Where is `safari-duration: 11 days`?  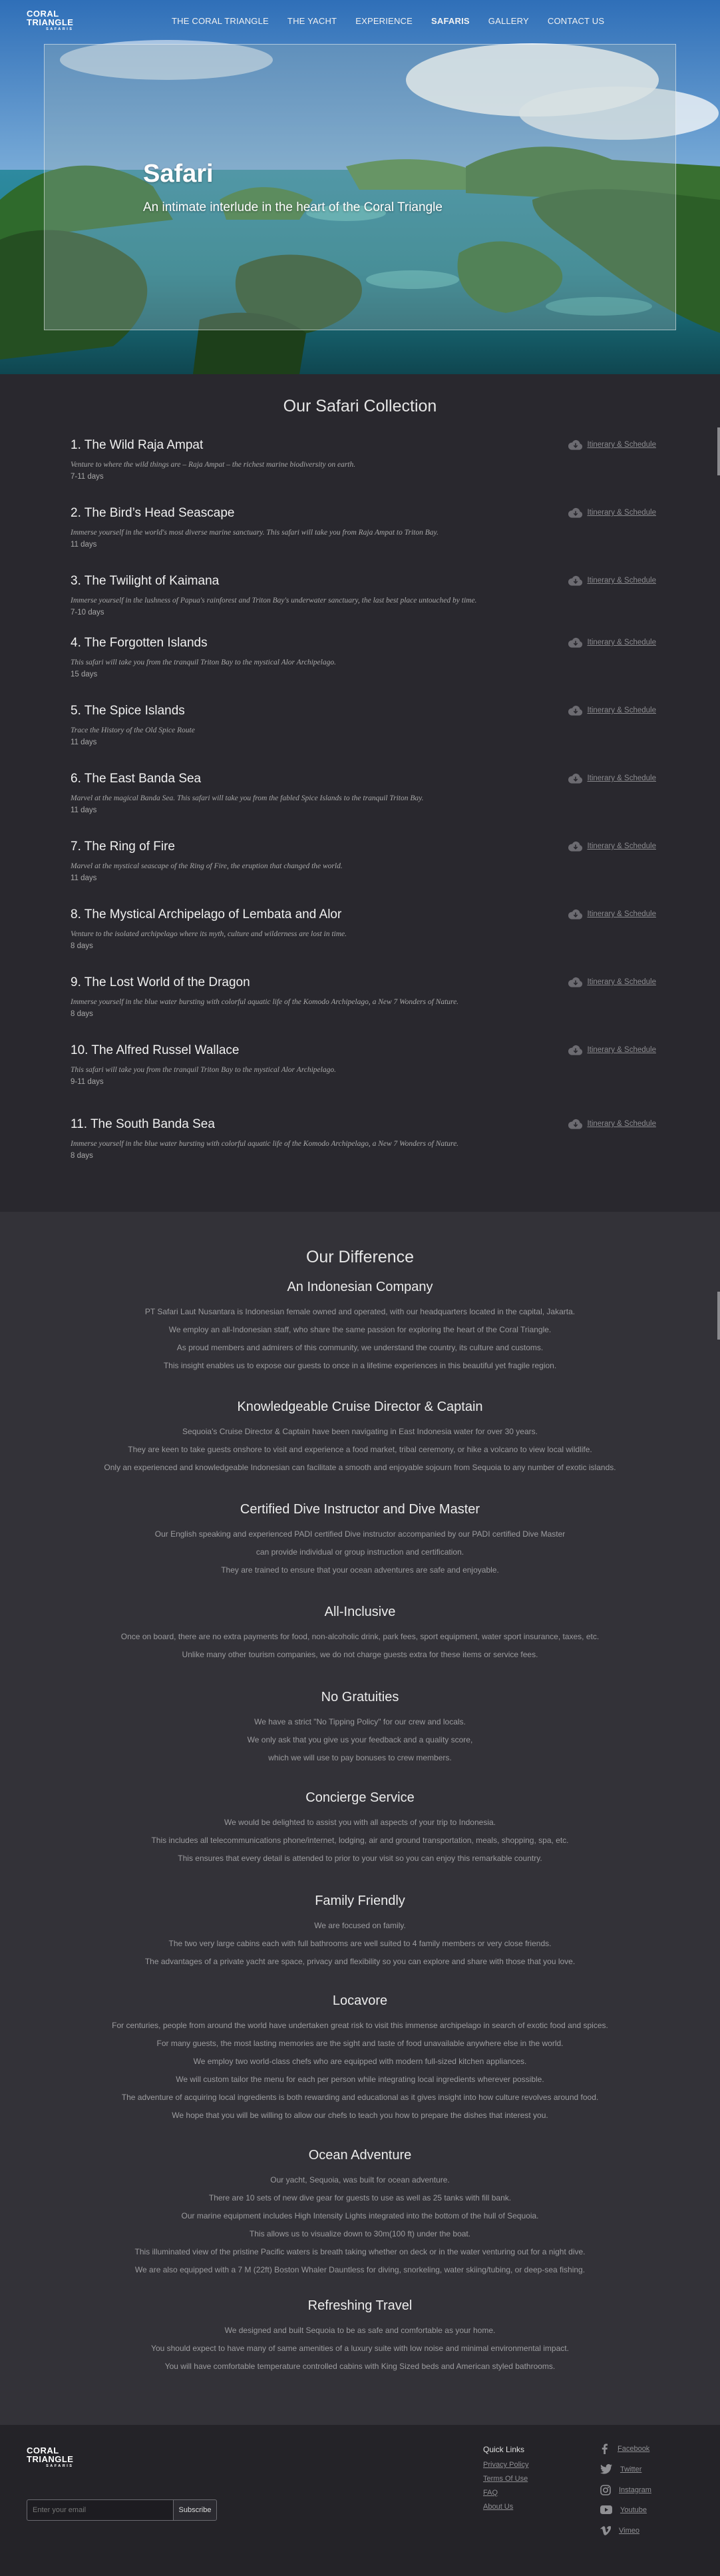 safari-duration: 11 days is located at coordinates (84, 810).